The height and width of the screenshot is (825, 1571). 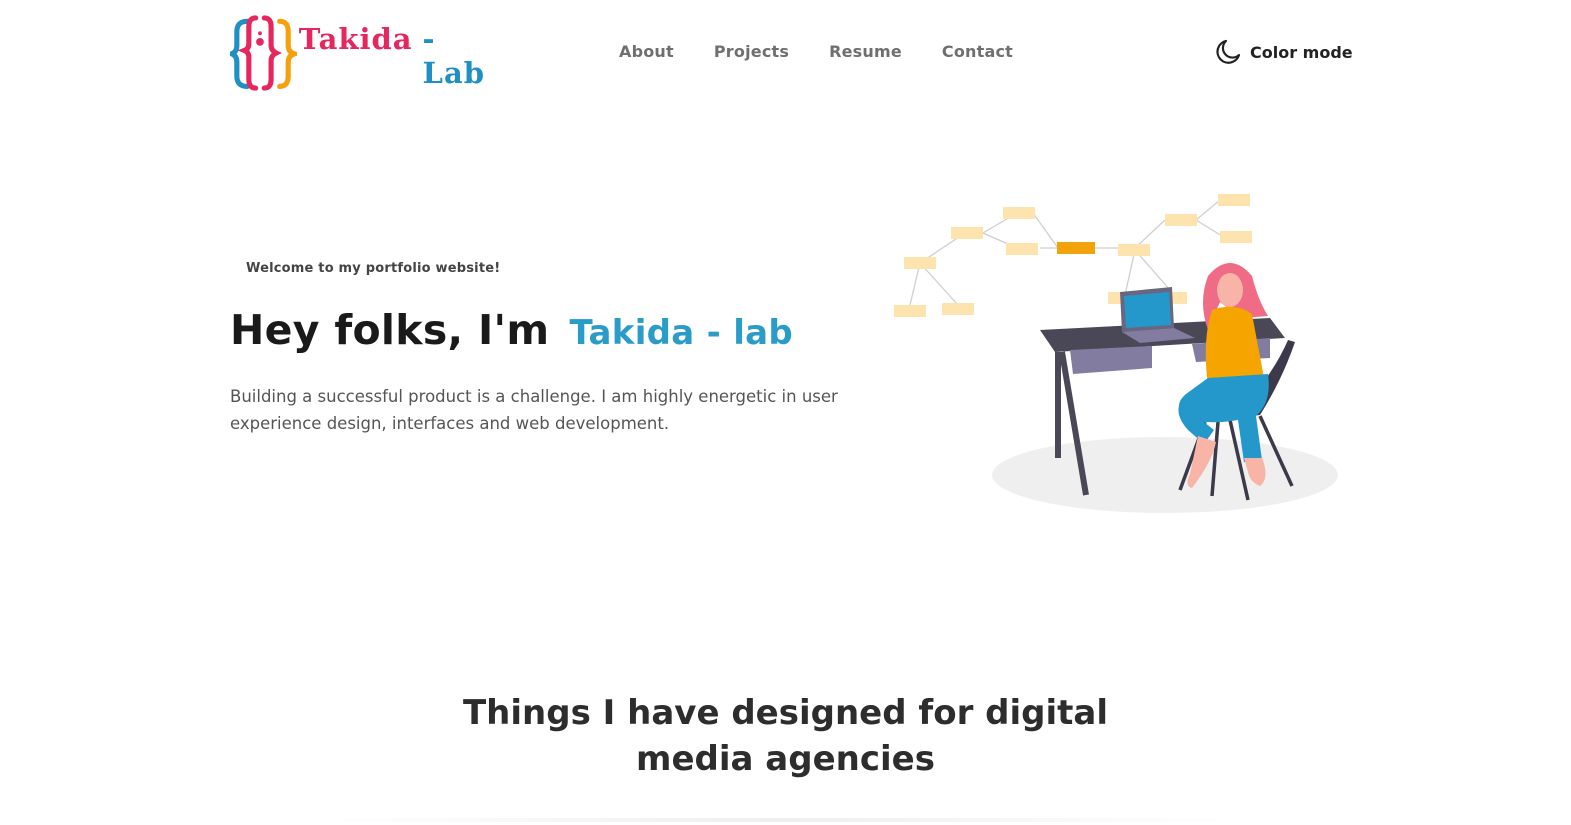 What do you see at coordinates (1116, 353) in the screenshot?
I see `hero-illustration` at bounding box center [1116, 353].